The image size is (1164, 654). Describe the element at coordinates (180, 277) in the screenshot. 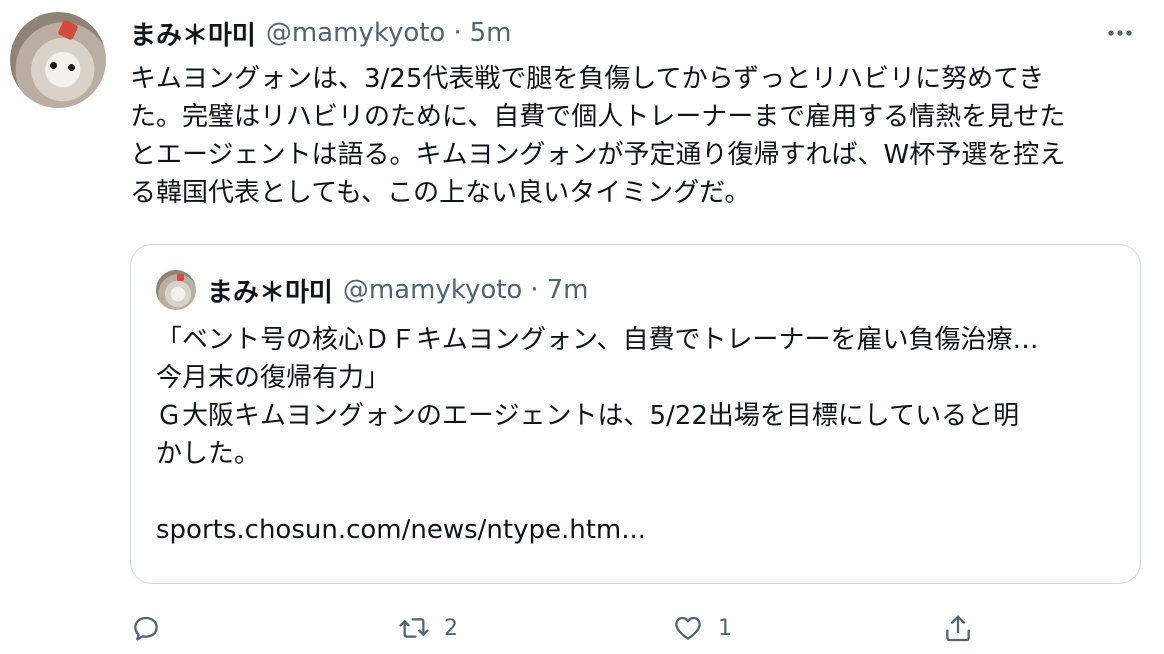

I see `quoted-avatar-hat` at that location.